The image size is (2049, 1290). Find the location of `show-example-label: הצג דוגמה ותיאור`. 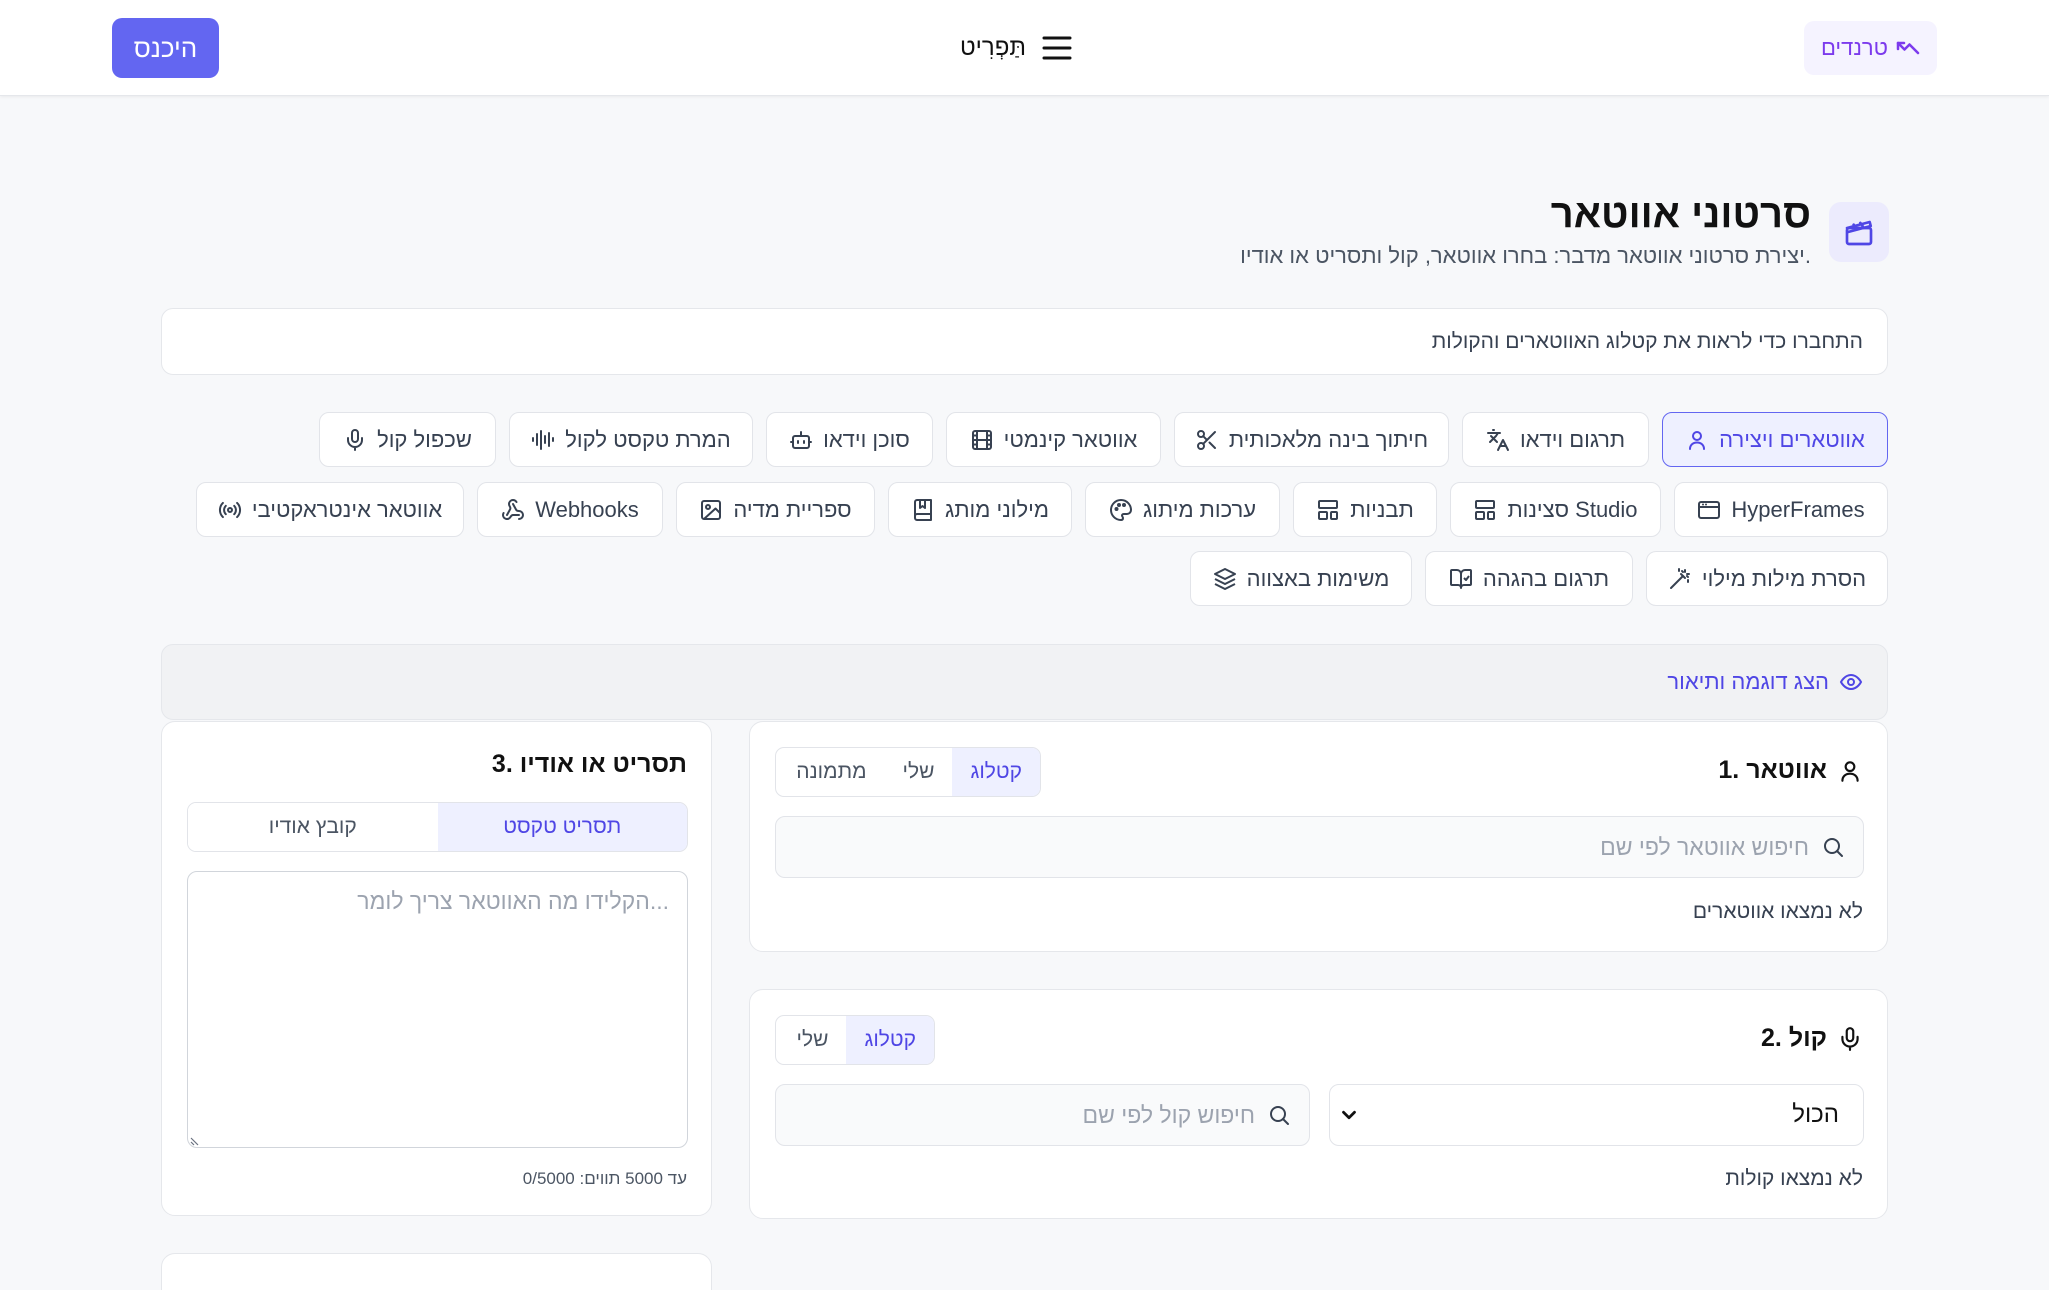

show-example-label: הצג דוגמה ותיאור is located at coordinates (1748, 681).